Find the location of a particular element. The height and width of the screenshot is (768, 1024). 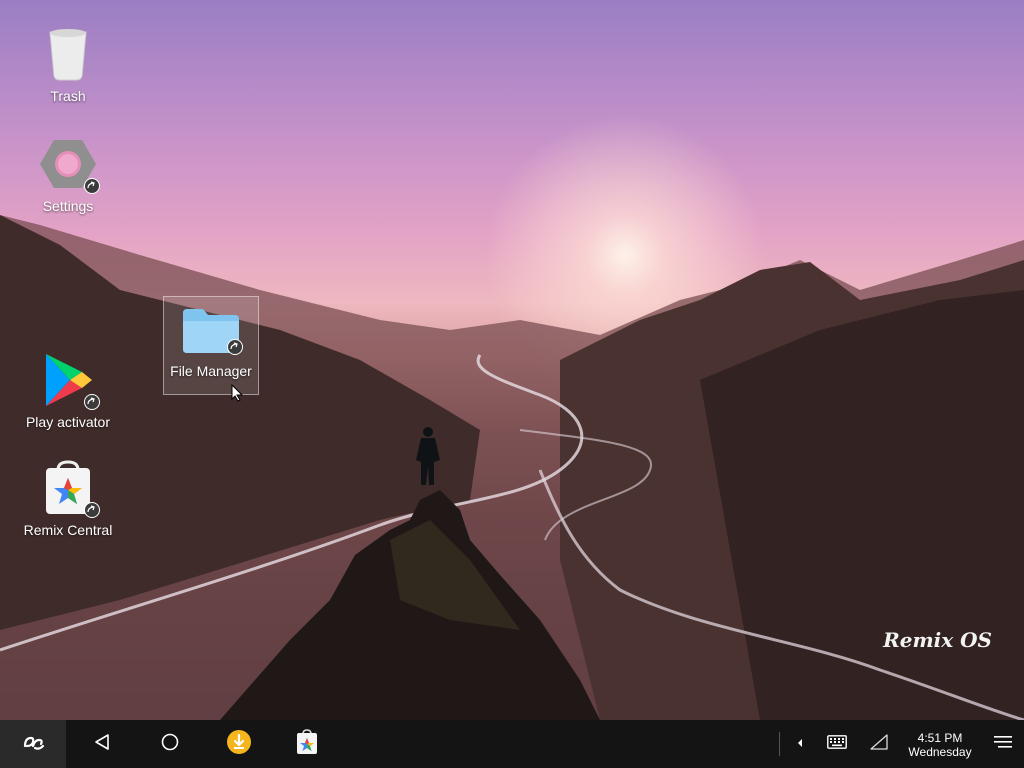

settings-label: Settings is located at coordinates (68, 206).